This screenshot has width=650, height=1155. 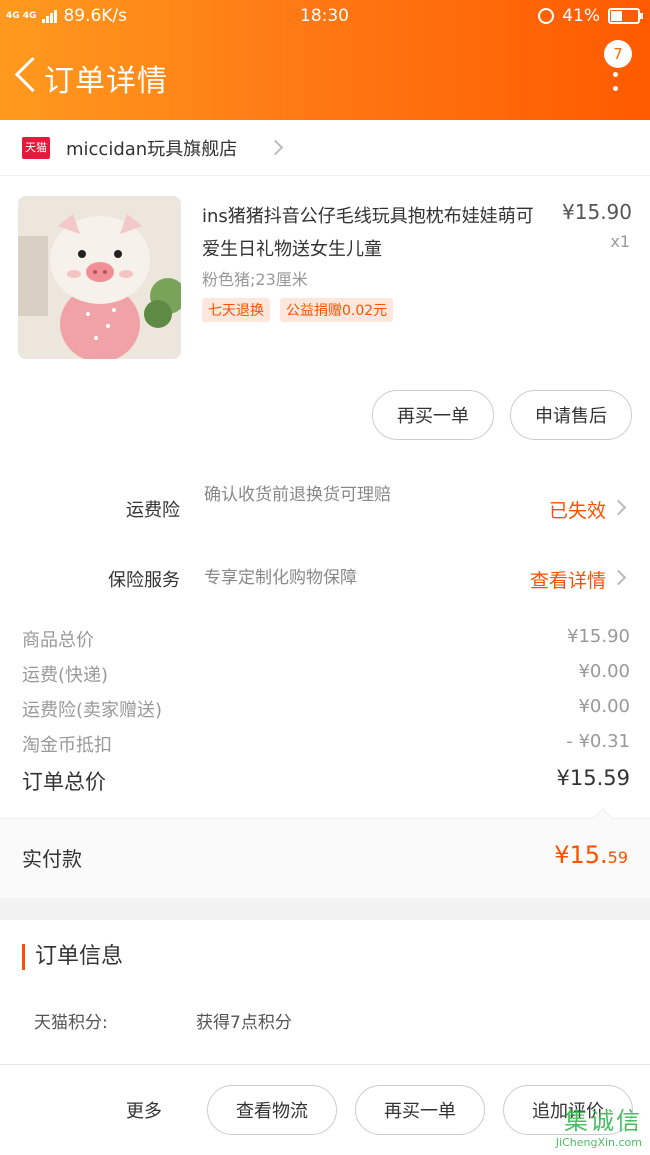 I want to click on order-total-value: ¥15.59, so click(x=593, y=778).